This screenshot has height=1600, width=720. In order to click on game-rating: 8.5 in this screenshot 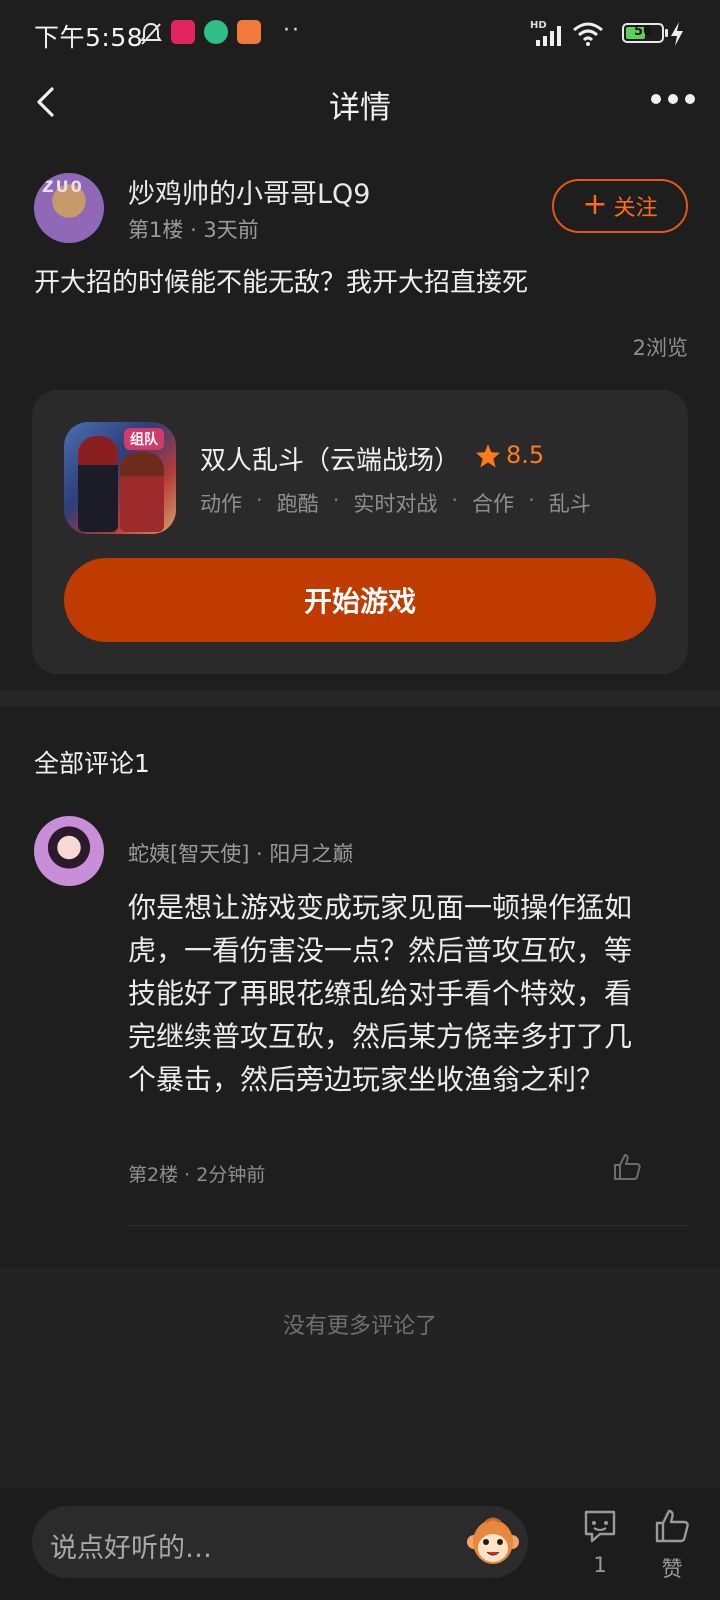, I will do `click(525, 455)`.